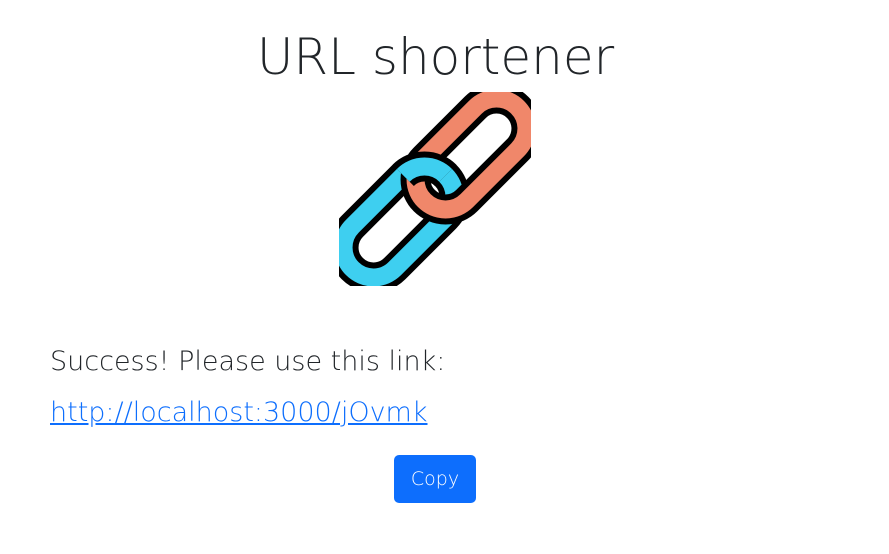 The image size is (889, 554). Describe the element at coordinates (435, 188) in the screenshot. I see `chain-link-icon` at that location.